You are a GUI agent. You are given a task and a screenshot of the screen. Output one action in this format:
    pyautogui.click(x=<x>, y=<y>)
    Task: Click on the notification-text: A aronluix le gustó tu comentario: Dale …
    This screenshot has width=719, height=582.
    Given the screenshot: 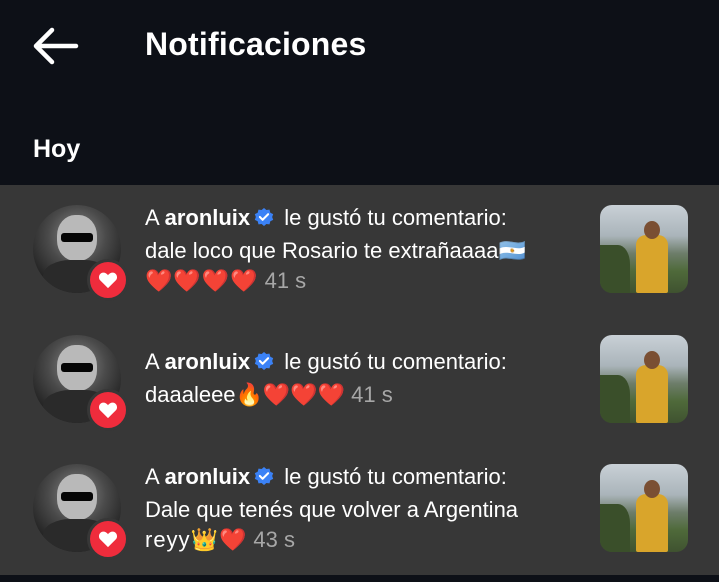 What is the action you would take?
    pyautogui.click(x=332, y=508)
    